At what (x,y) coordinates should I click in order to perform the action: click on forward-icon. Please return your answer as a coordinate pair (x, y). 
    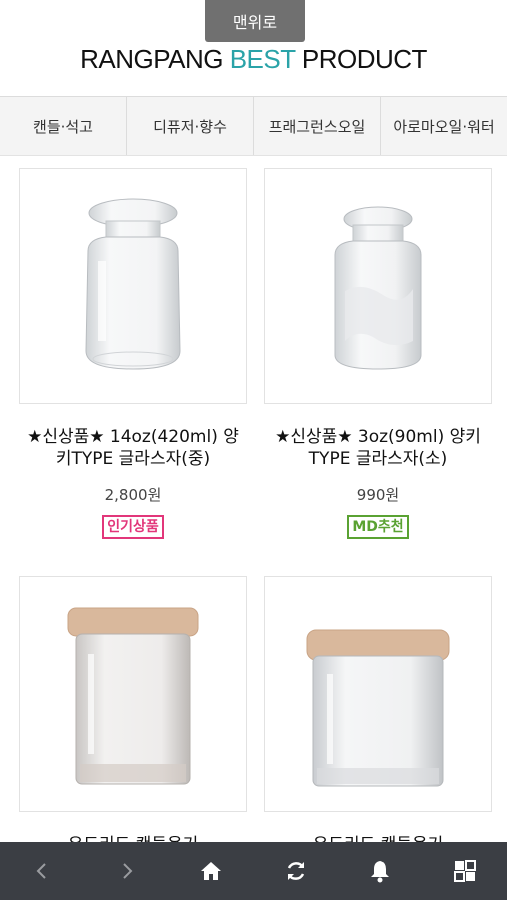
    Looking at the image, I should click on (128, 871).